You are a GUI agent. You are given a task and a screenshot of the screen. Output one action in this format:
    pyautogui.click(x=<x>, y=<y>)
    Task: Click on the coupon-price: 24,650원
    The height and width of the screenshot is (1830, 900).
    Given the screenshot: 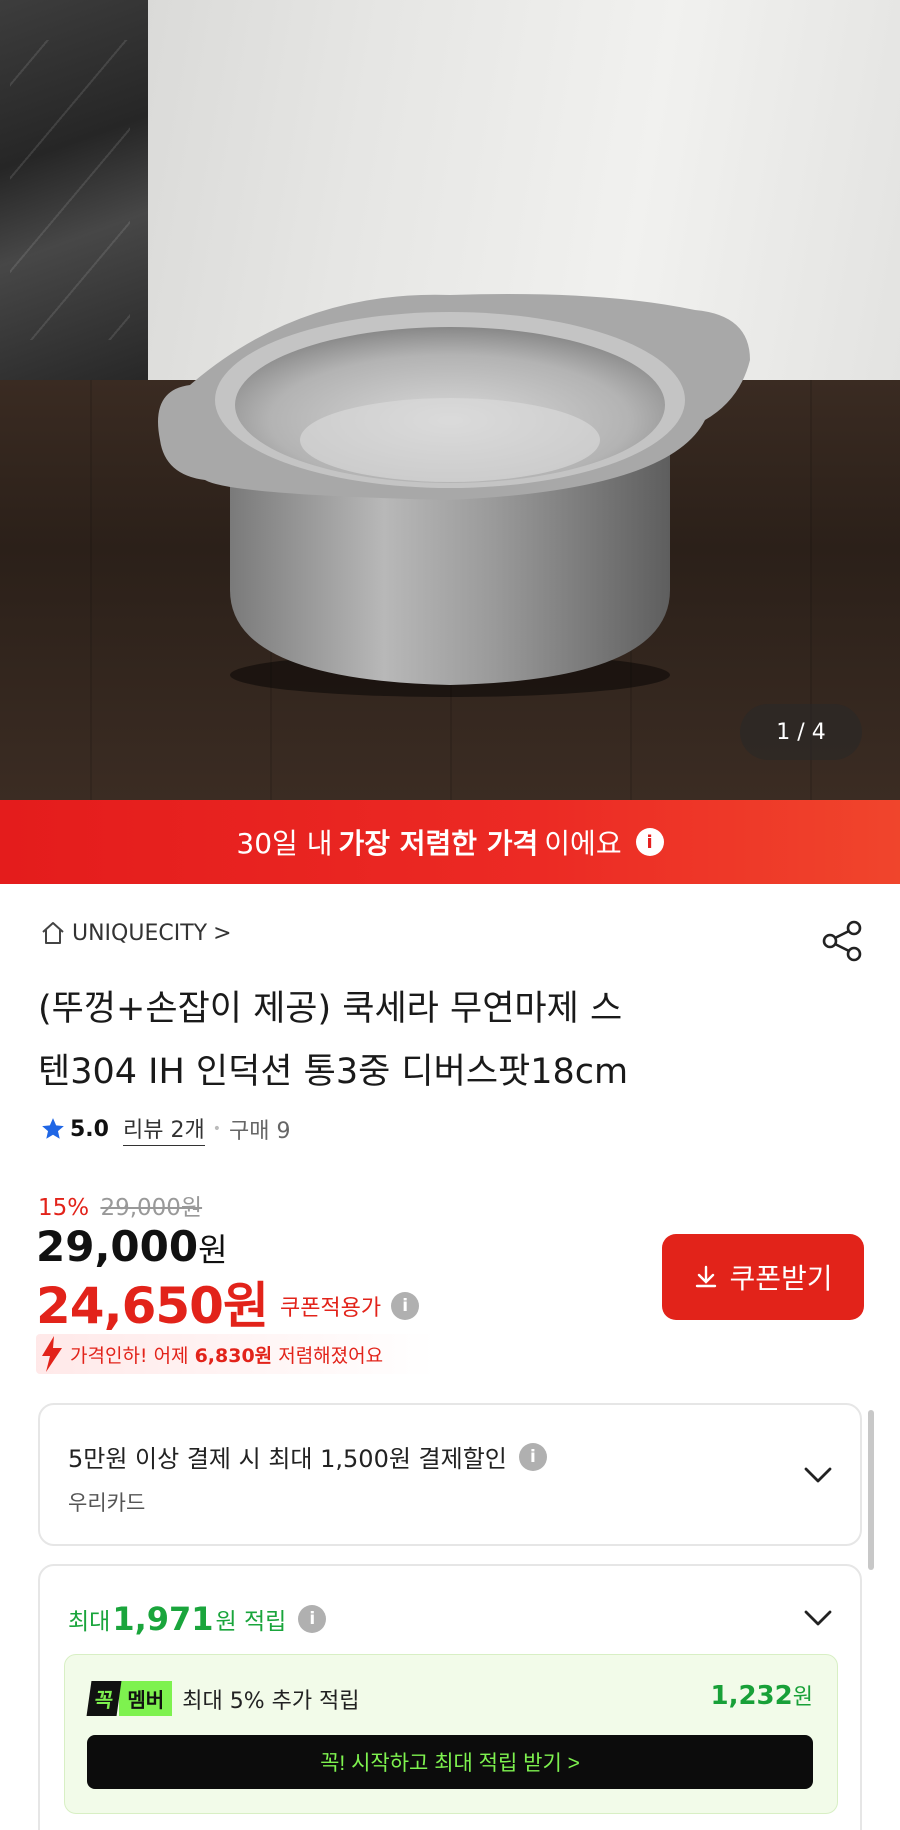 What is the action you would take?
    pyautogui.click(x=152, y=1306)
    